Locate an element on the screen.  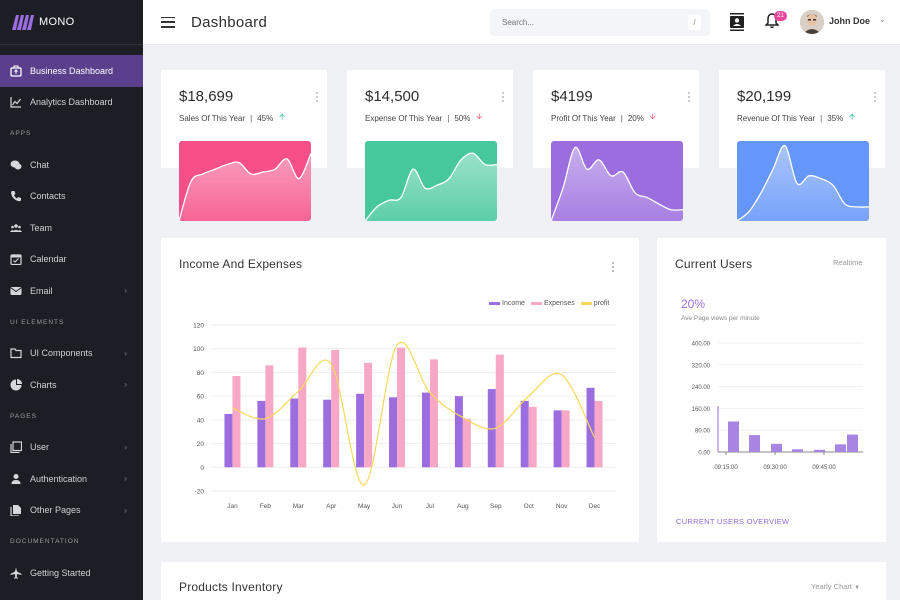
current-users-overview-link: CURRENT USERS OVERVIEW is located at coordinates (732, 521).